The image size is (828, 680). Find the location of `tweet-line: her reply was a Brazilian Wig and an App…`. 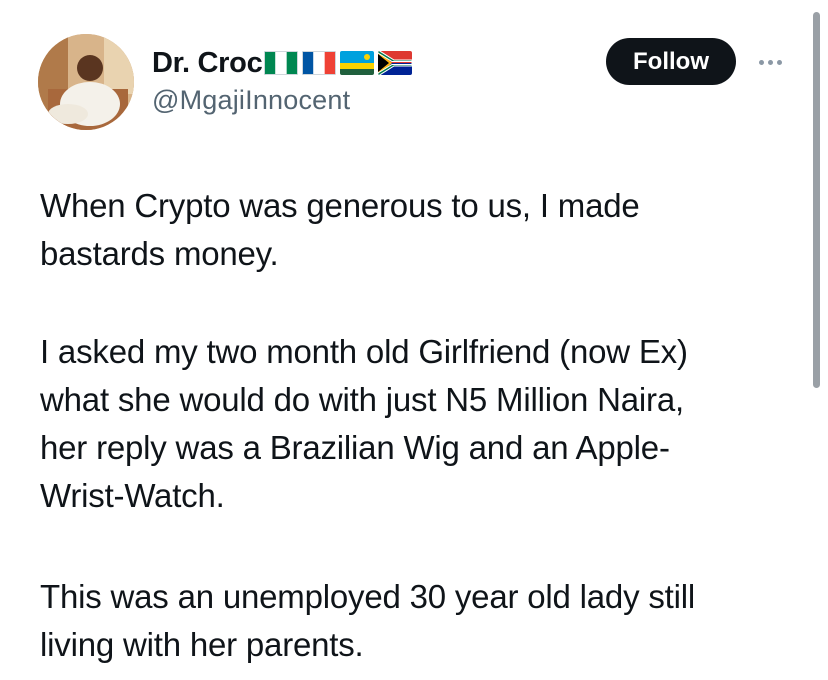

tweet-line: her reply was a Brazilian Wig and an App… is located at coordinates (355, 447).